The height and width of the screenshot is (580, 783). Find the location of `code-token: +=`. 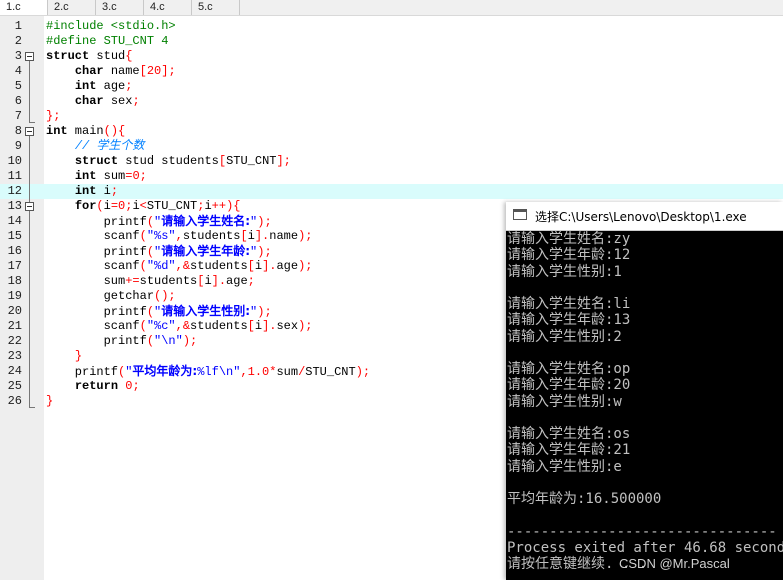

code-token: += is located at coordinates (132, 281).